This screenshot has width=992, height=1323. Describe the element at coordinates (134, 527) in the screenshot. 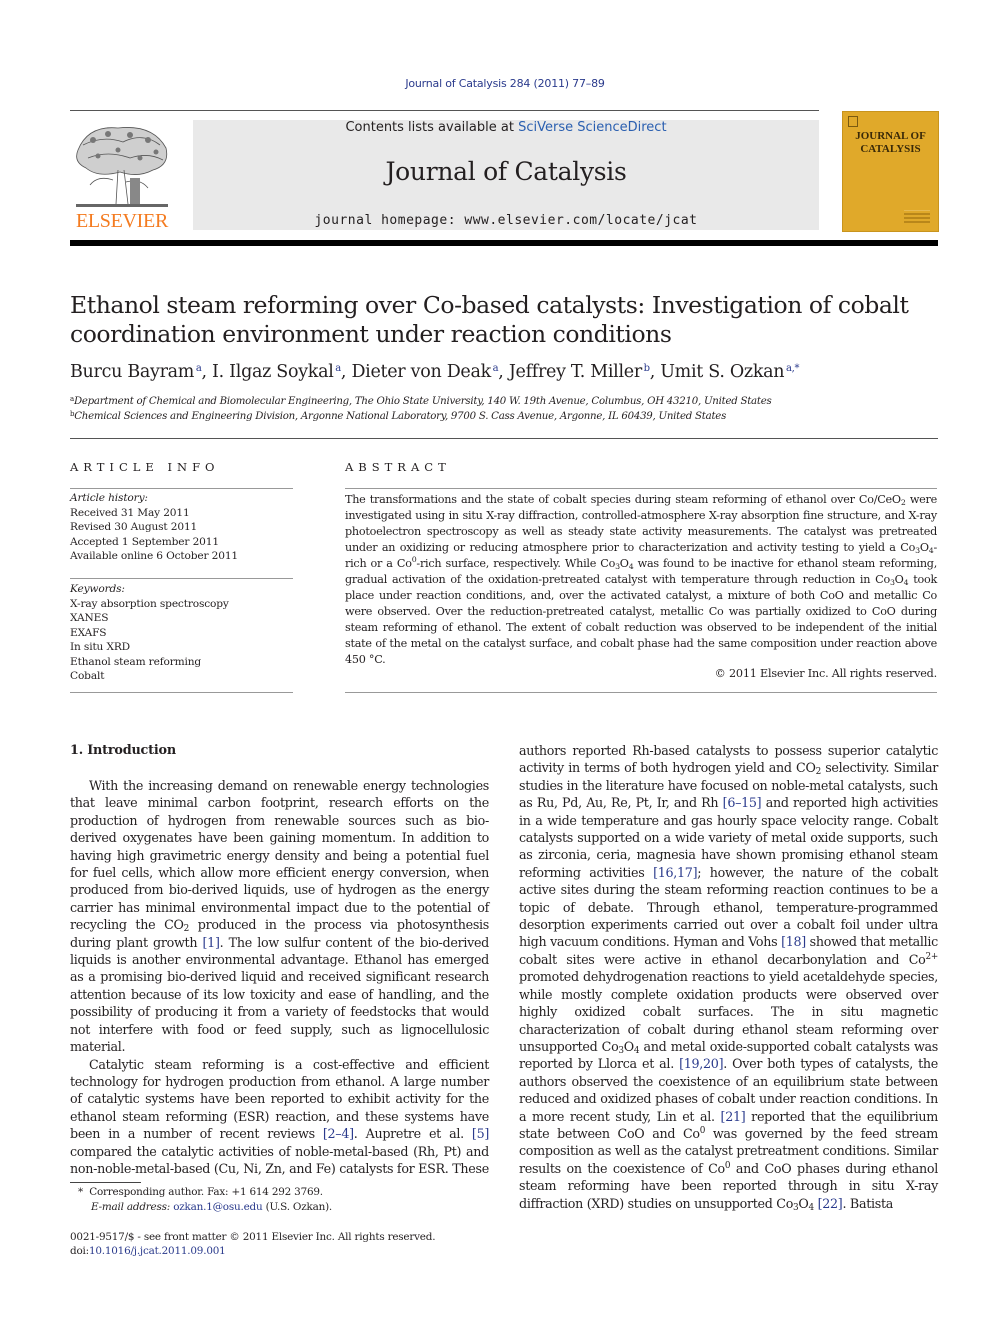

I see `history-revised: Revised 30 August 2011` at that location.